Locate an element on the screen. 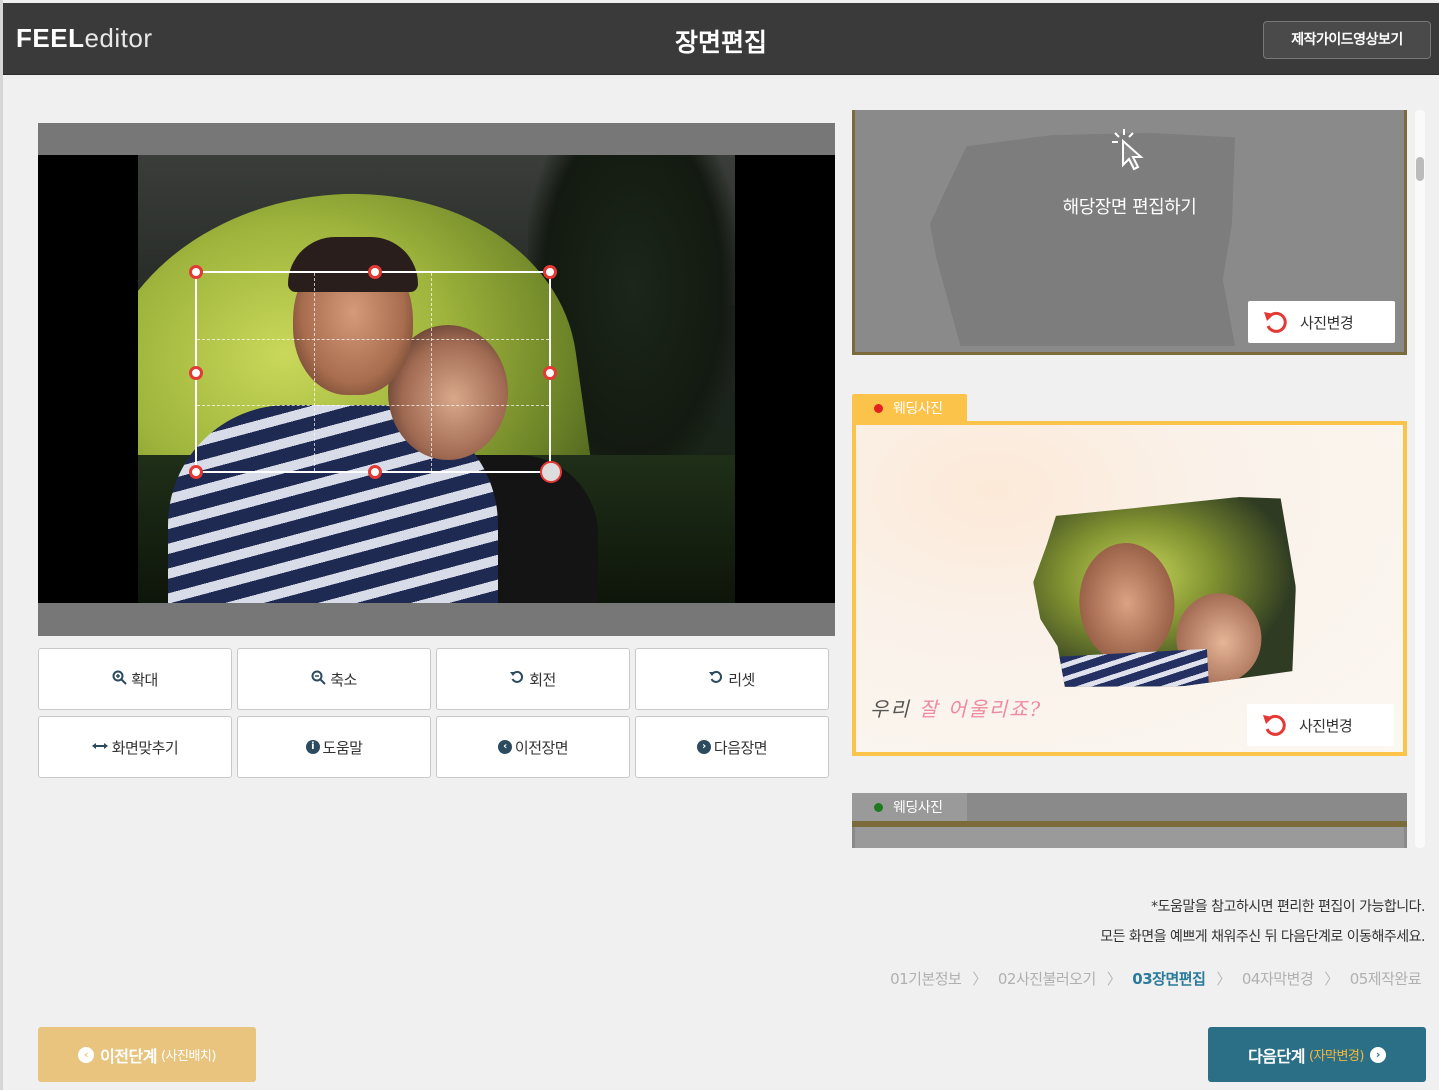 Image resolution: width=1439 pixels, height=1090 pixels. prev-step-sub: (사진배치) is located at coordinates (188, 1056).